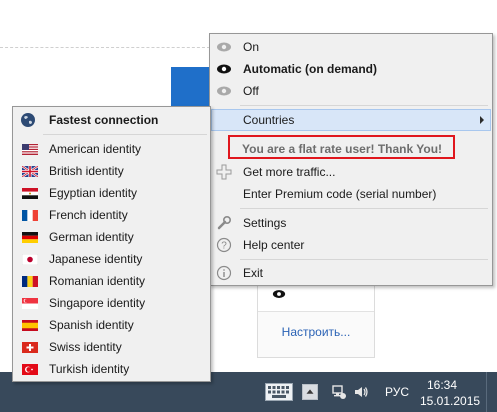  I want to click on chevron-up-icon, so click(310, 391).